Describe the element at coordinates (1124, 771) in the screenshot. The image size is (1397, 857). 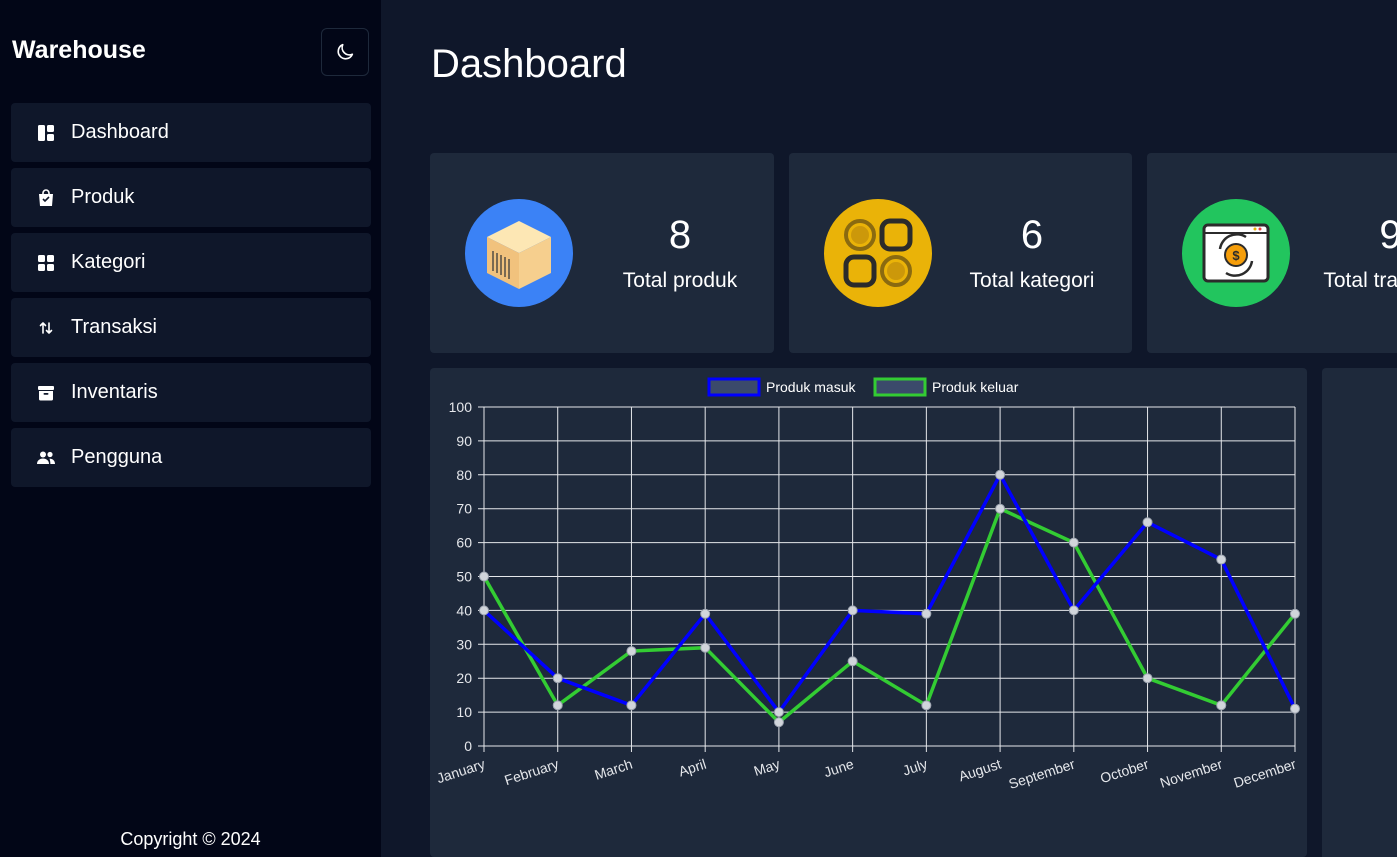
I see `x-tick-label: October` at that location.